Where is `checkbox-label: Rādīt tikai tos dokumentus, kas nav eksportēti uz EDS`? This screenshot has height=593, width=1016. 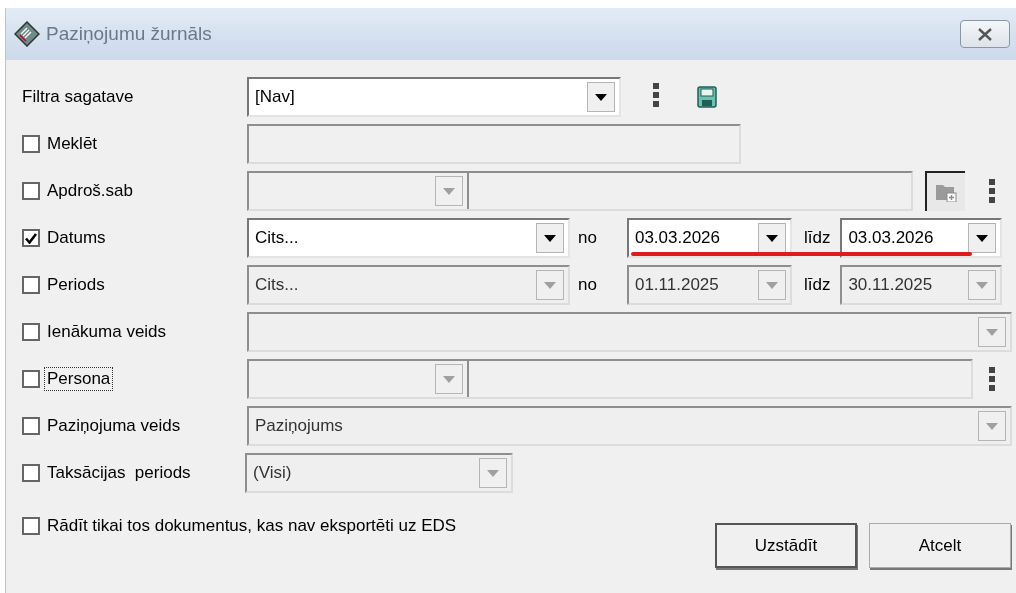 checkbox-label: Rādīt tikai tos dokumentus, kas nav eksportēti uz EDS is located at coordinates (252, 526).